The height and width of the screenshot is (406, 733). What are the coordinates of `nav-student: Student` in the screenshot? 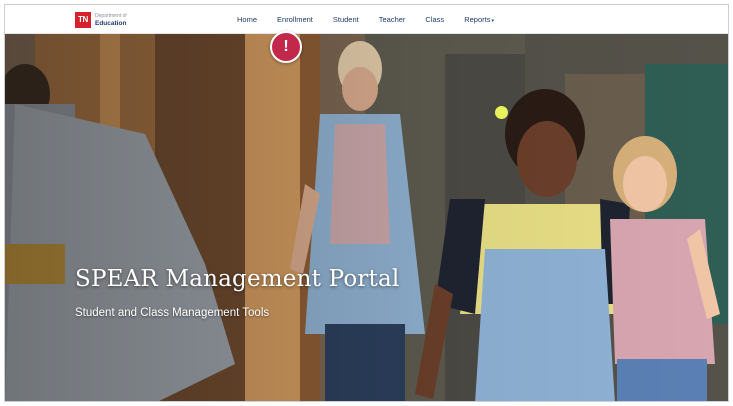 It's located at (346, 19).